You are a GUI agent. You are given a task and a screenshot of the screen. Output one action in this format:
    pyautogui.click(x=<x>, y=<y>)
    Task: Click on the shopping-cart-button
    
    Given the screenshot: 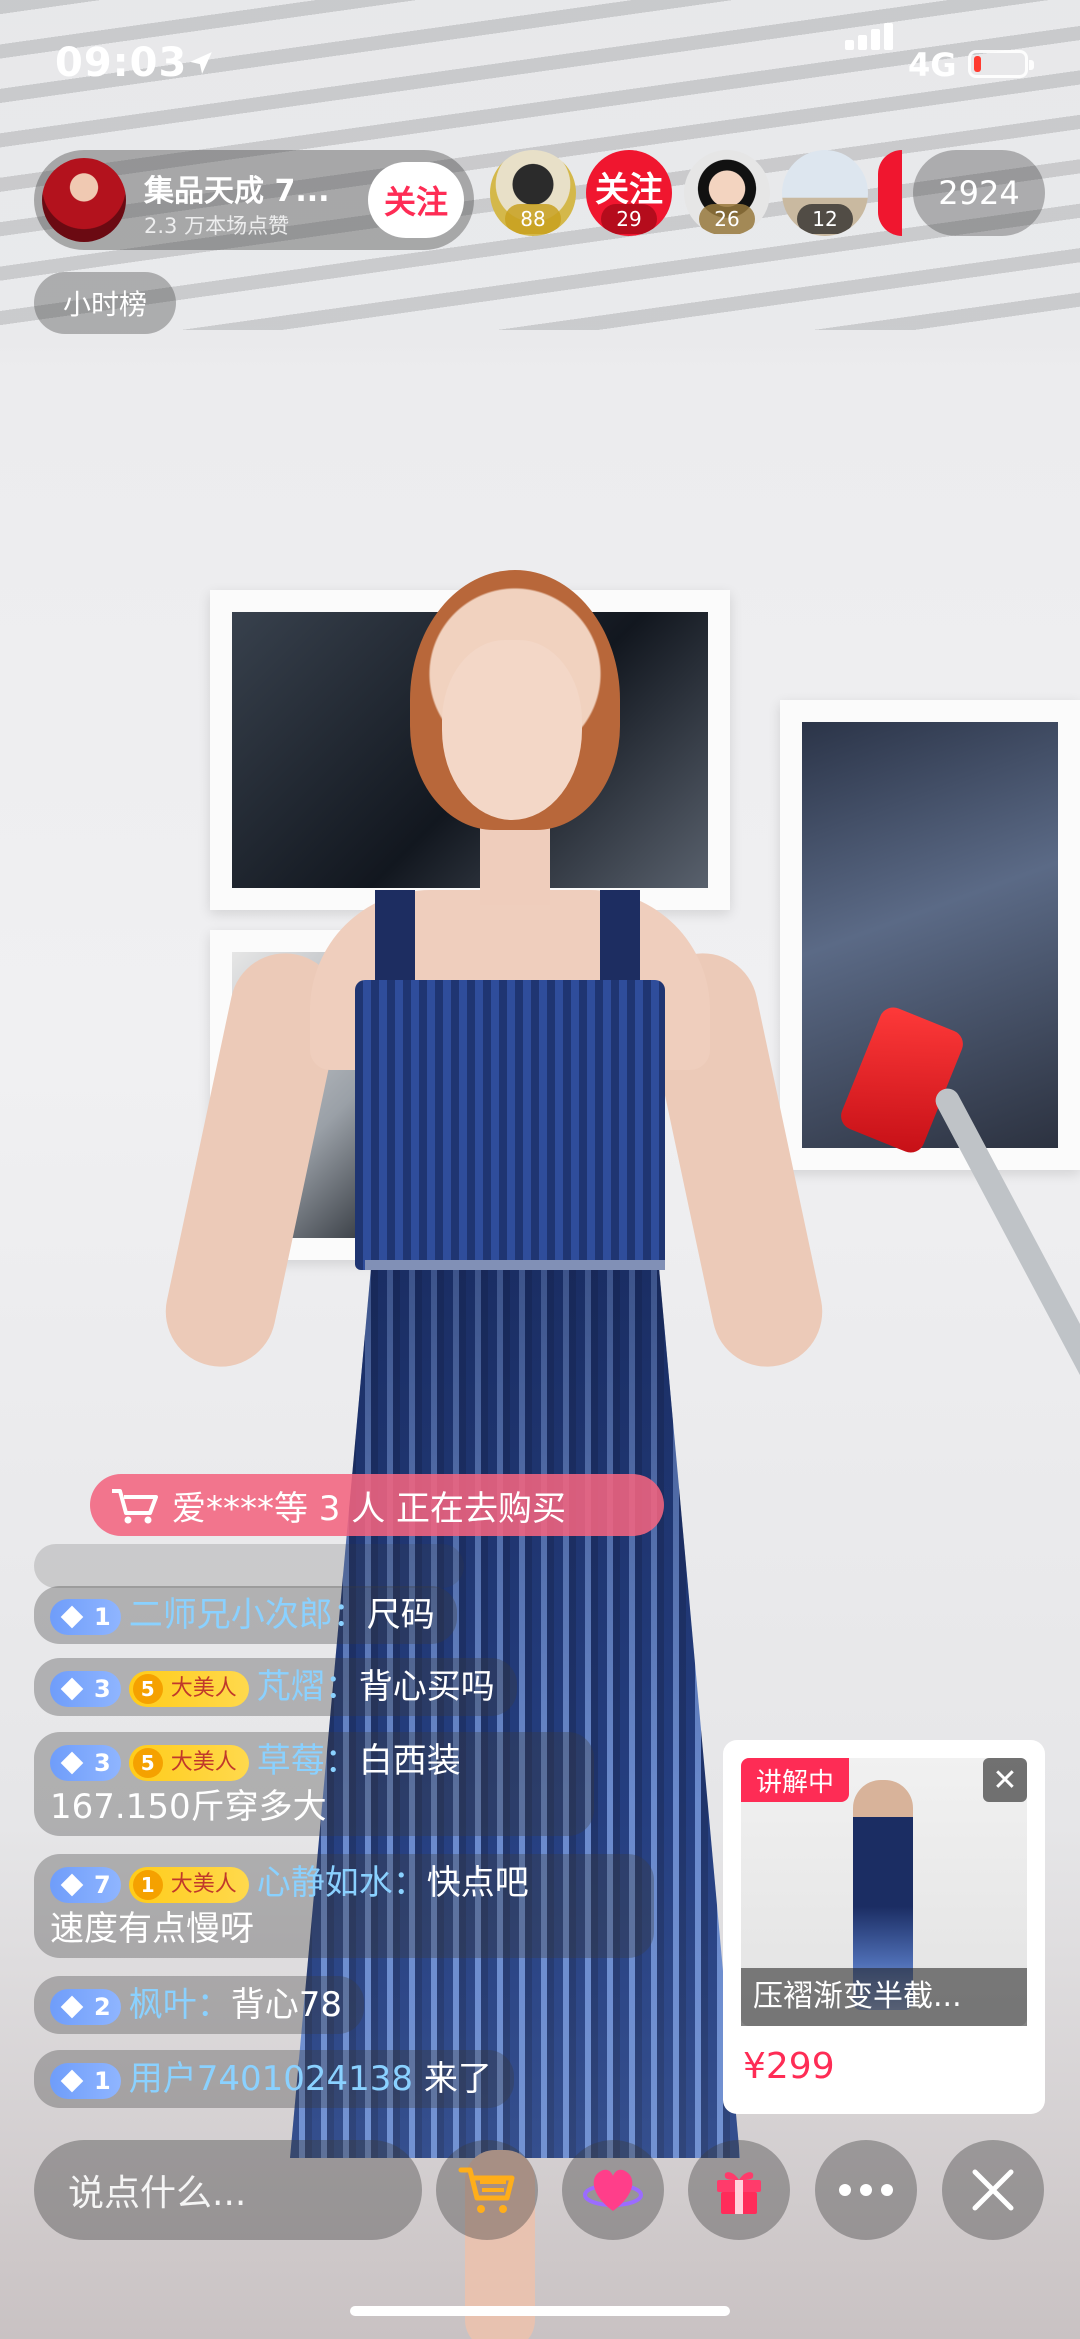 What is the action you would take?
    pyautogui.click(x=487, y=2190)
    